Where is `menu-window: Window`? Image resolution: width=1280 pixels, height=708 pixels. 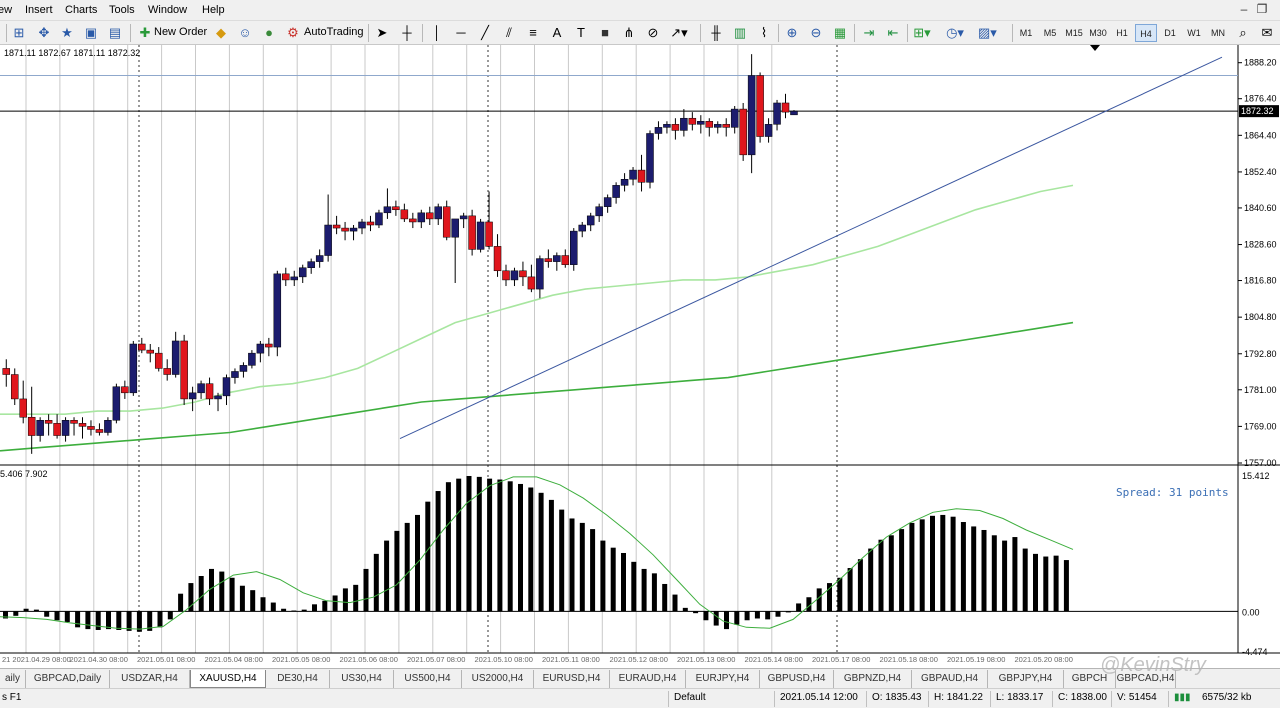
menu-window: Window is located at coordinates (167, 10).